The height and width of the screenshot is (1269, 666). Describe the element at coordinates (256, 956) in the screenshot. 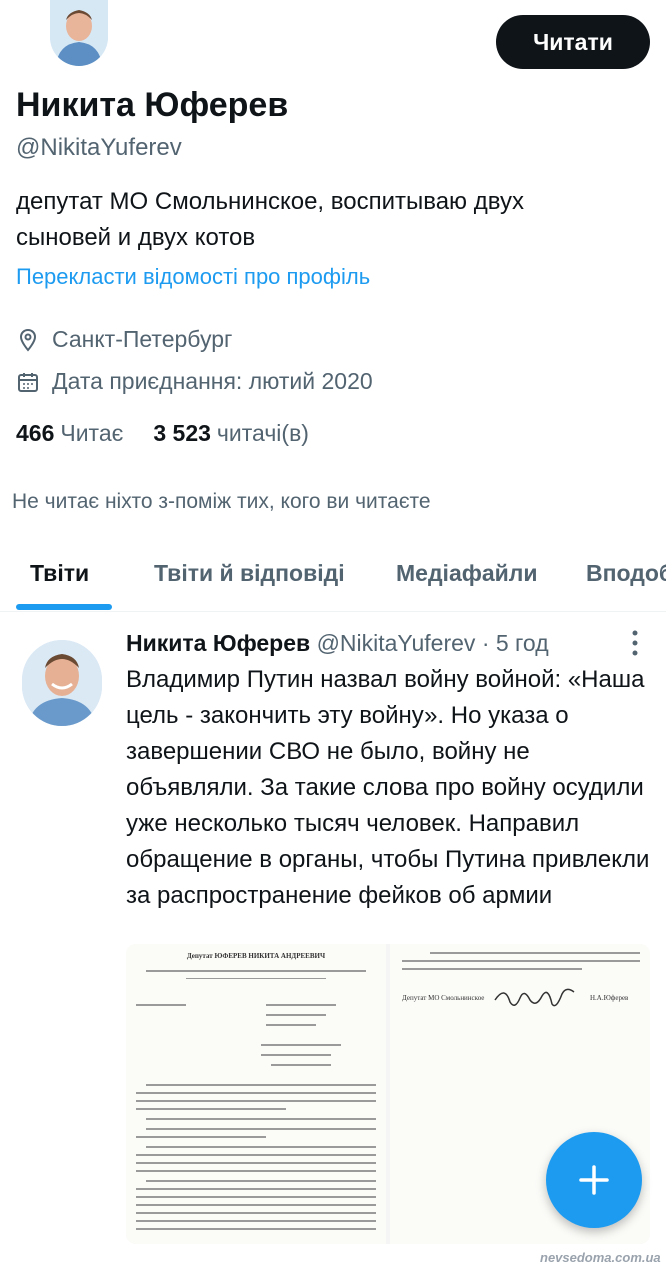

I see `document-title: Депутат ЮФЕРЕВ НИКИТА АНДРЕЕВИЧ` at that location.